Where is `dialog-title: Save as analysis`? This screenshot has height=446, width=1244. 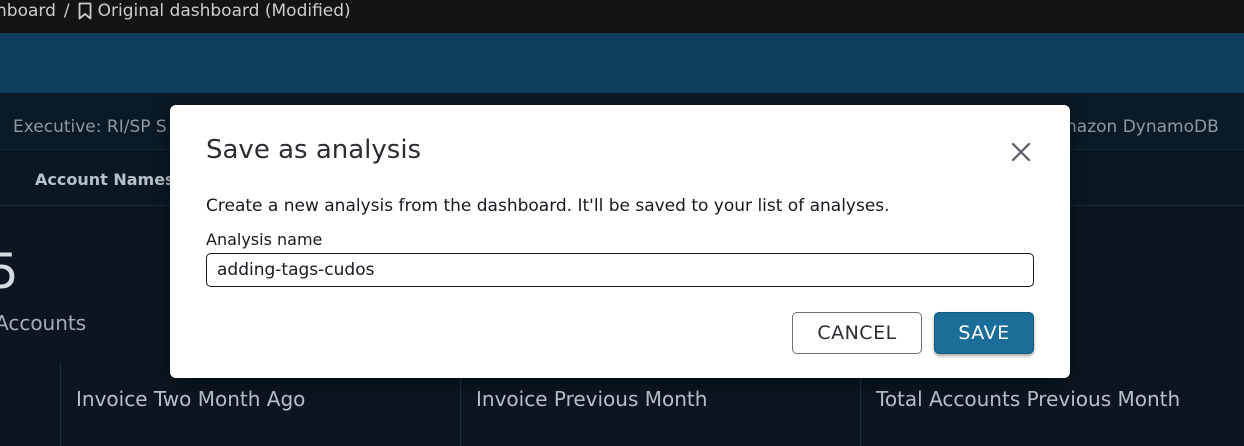 dialog-title: Save as analysis is located at coordinates (314, 150).